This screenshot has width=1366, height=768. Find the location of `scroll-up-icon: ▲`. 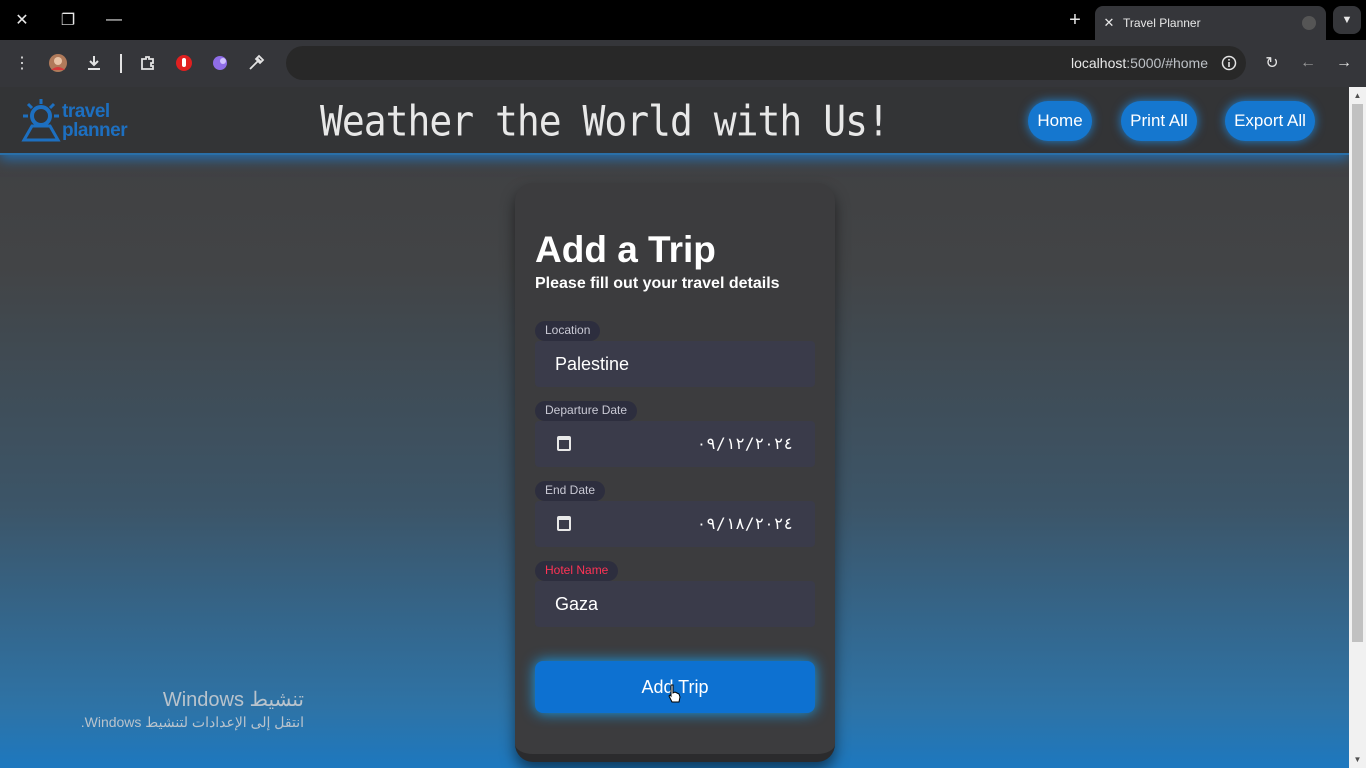

scroll-up-icon: ▲ is located at coordinates (1357, 95).